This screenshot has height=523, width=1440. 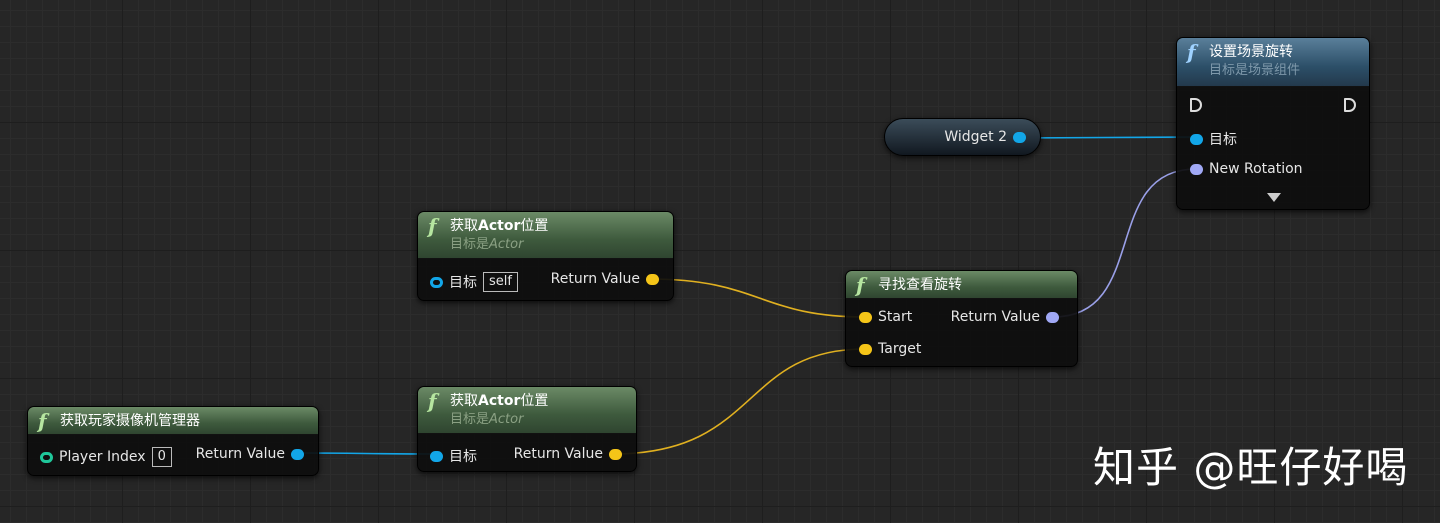 I want to click on node-find-look-at-rotation: f 寻找查看旋转 Start Target Return Value, so click(x=961, y=318).